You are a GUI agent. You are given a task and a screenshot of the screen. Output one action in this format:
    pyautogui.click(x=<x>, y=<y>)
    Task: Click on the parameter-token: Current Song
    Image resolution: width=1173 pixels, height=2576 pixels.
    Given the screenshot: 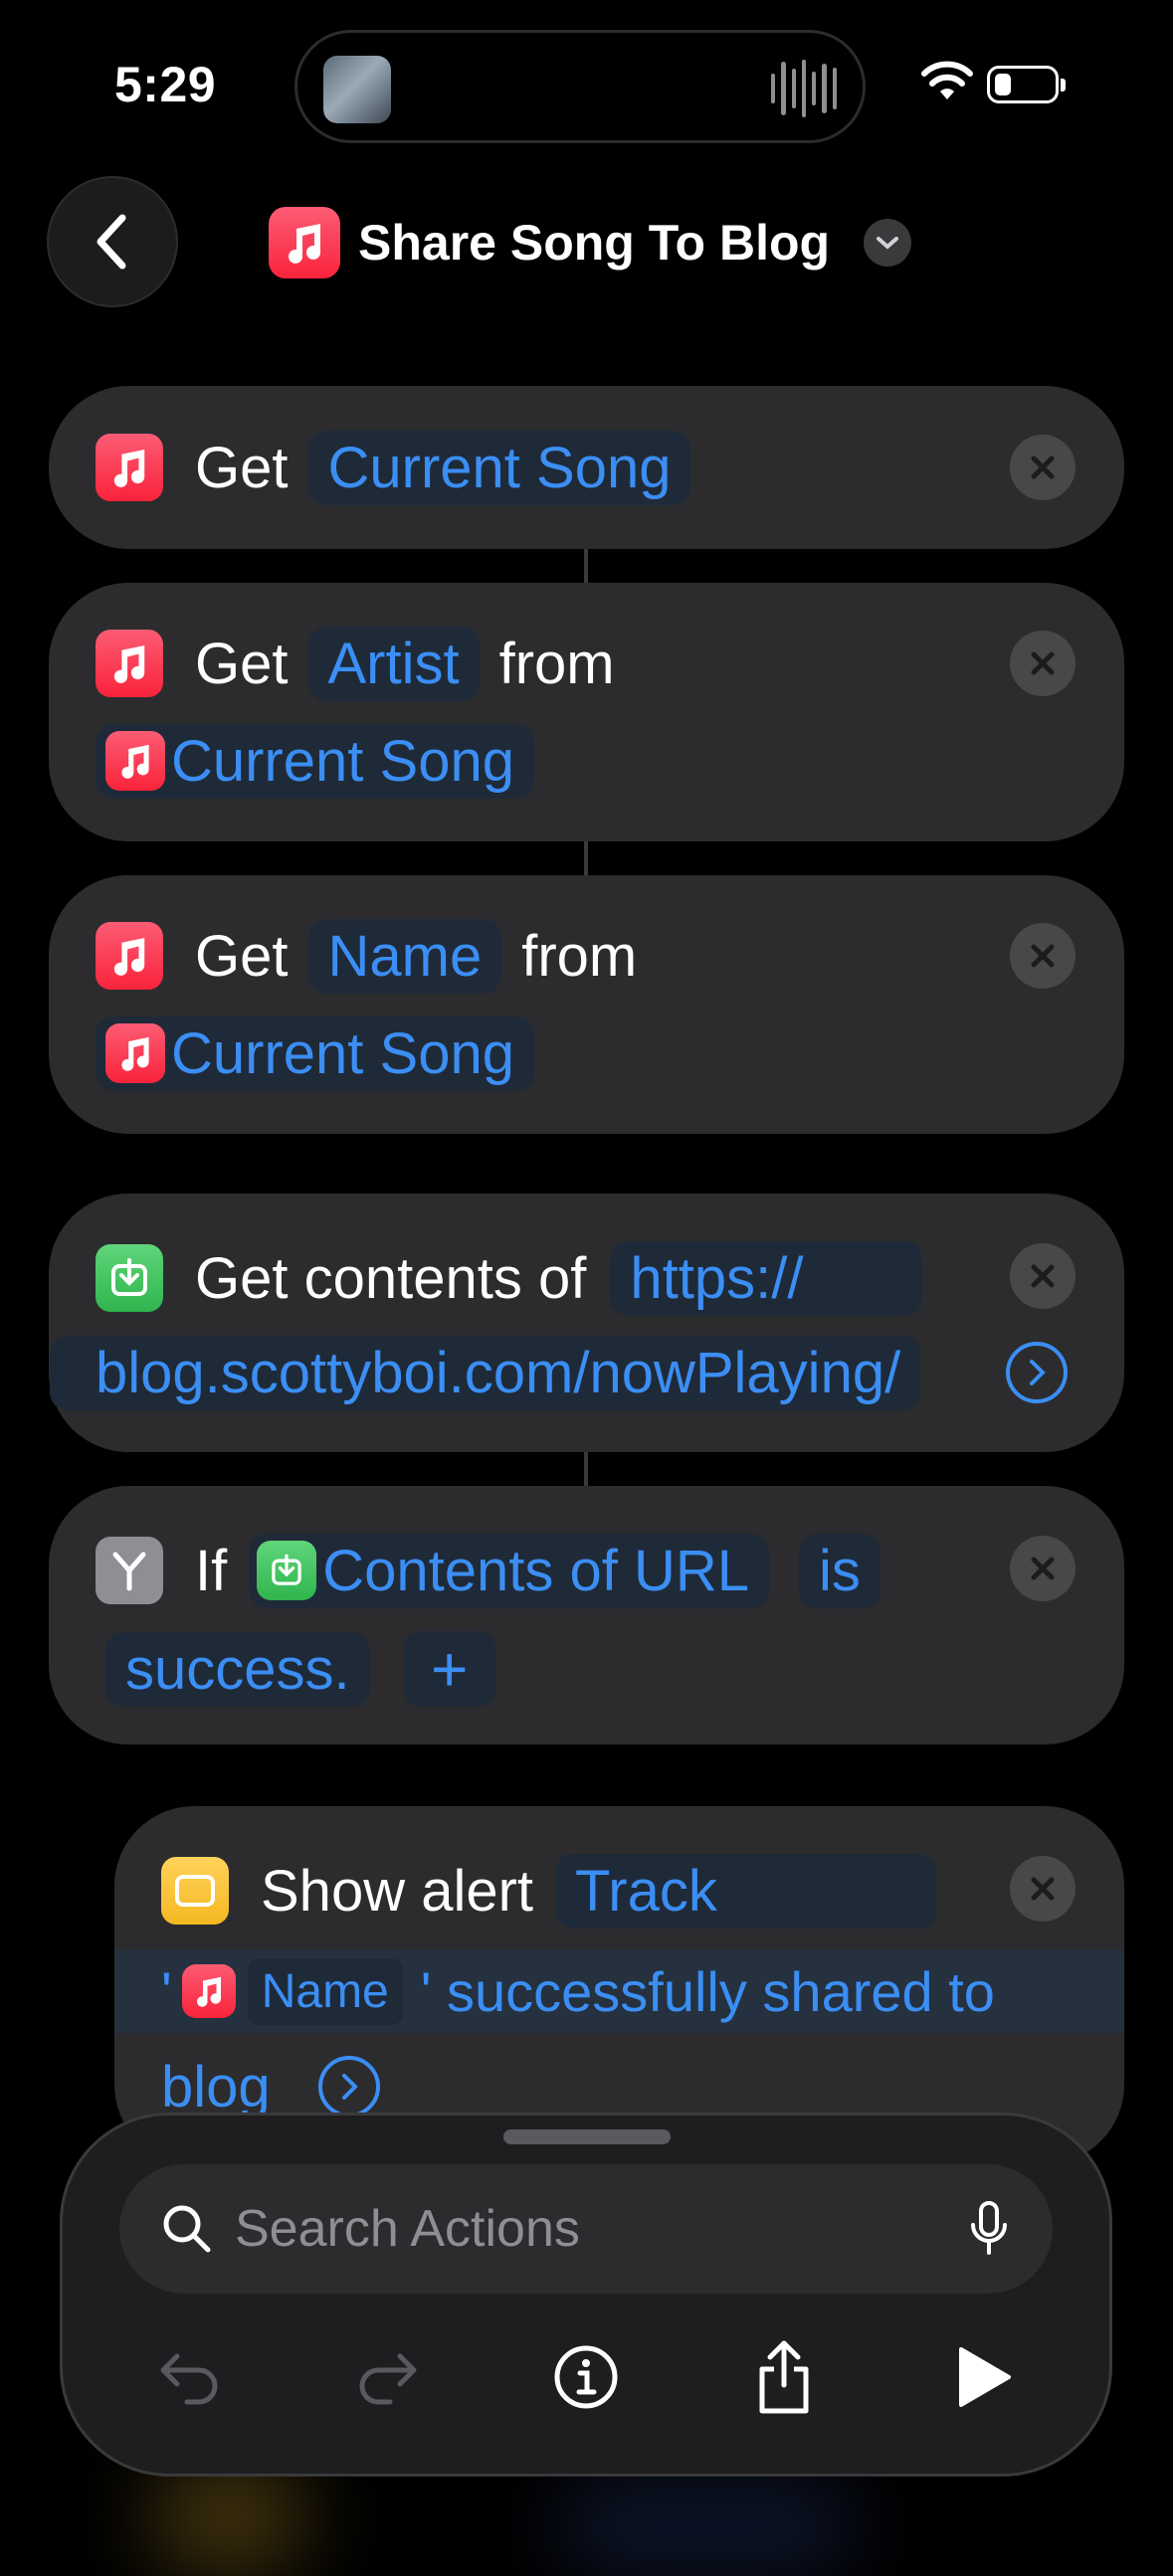 What is the action you would take?
    pyautogui.click(x=499, y=467)
    